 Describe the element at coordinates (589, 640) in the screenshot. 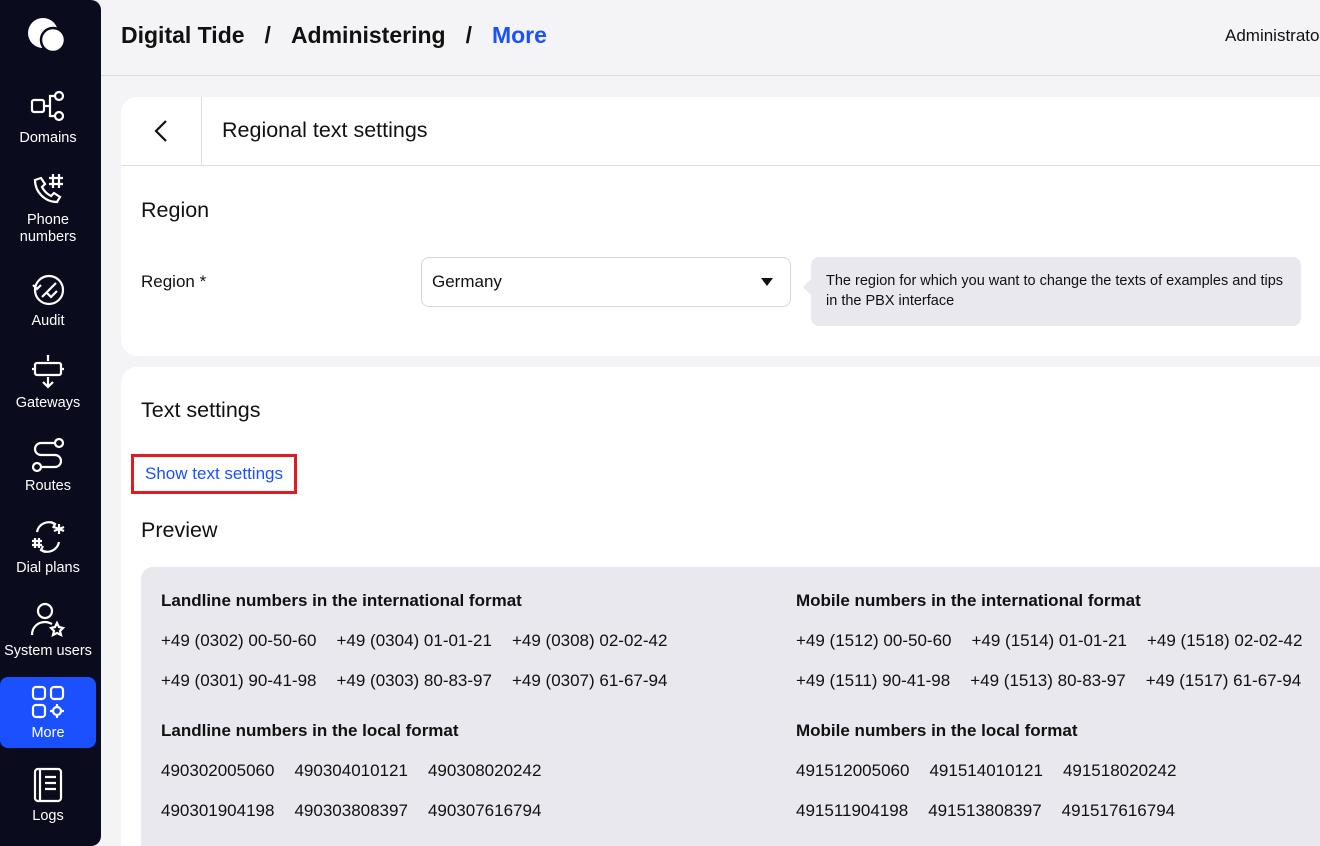

I see `phone-example: +49 (0308) 02-02-42` at that location.